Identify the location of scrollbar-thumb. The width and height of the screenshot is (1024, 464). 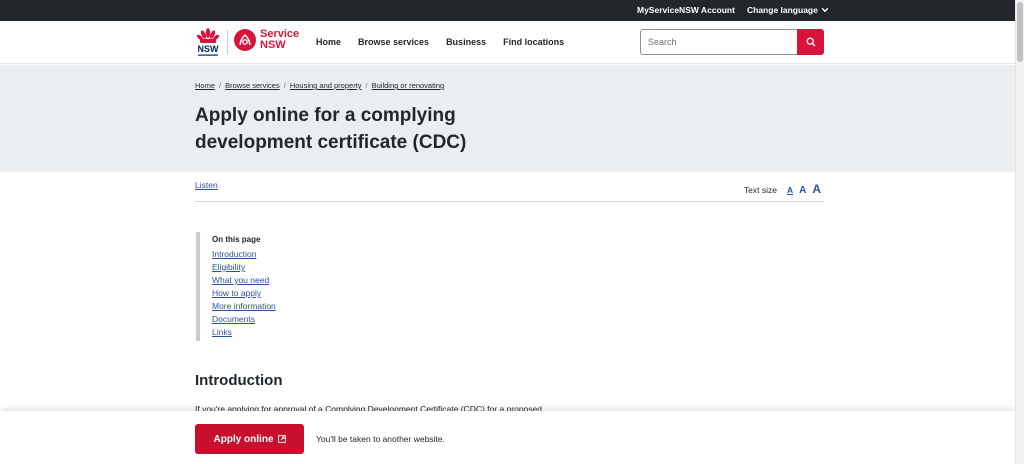
(1020, 32).